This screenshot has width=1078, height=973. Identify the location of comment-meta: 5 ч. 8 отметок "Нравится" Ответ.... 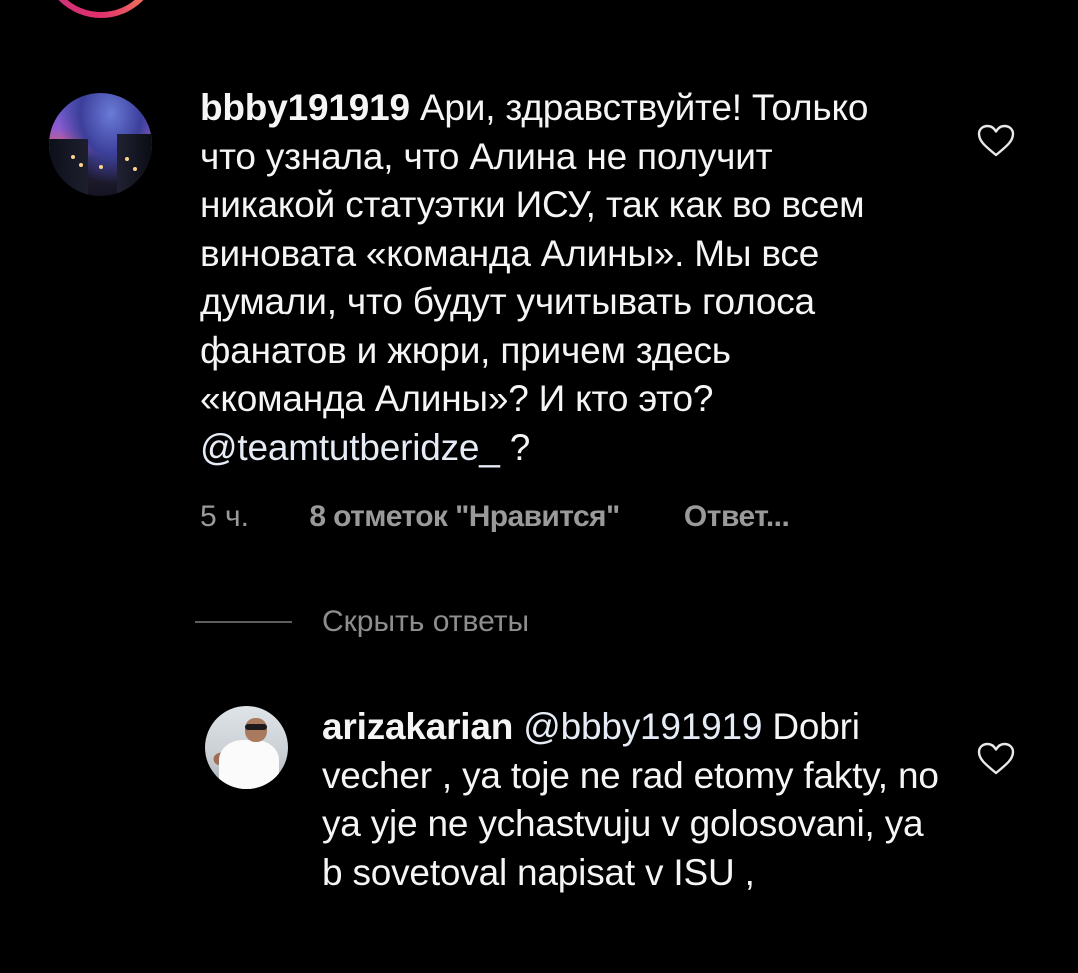
(495, 517).